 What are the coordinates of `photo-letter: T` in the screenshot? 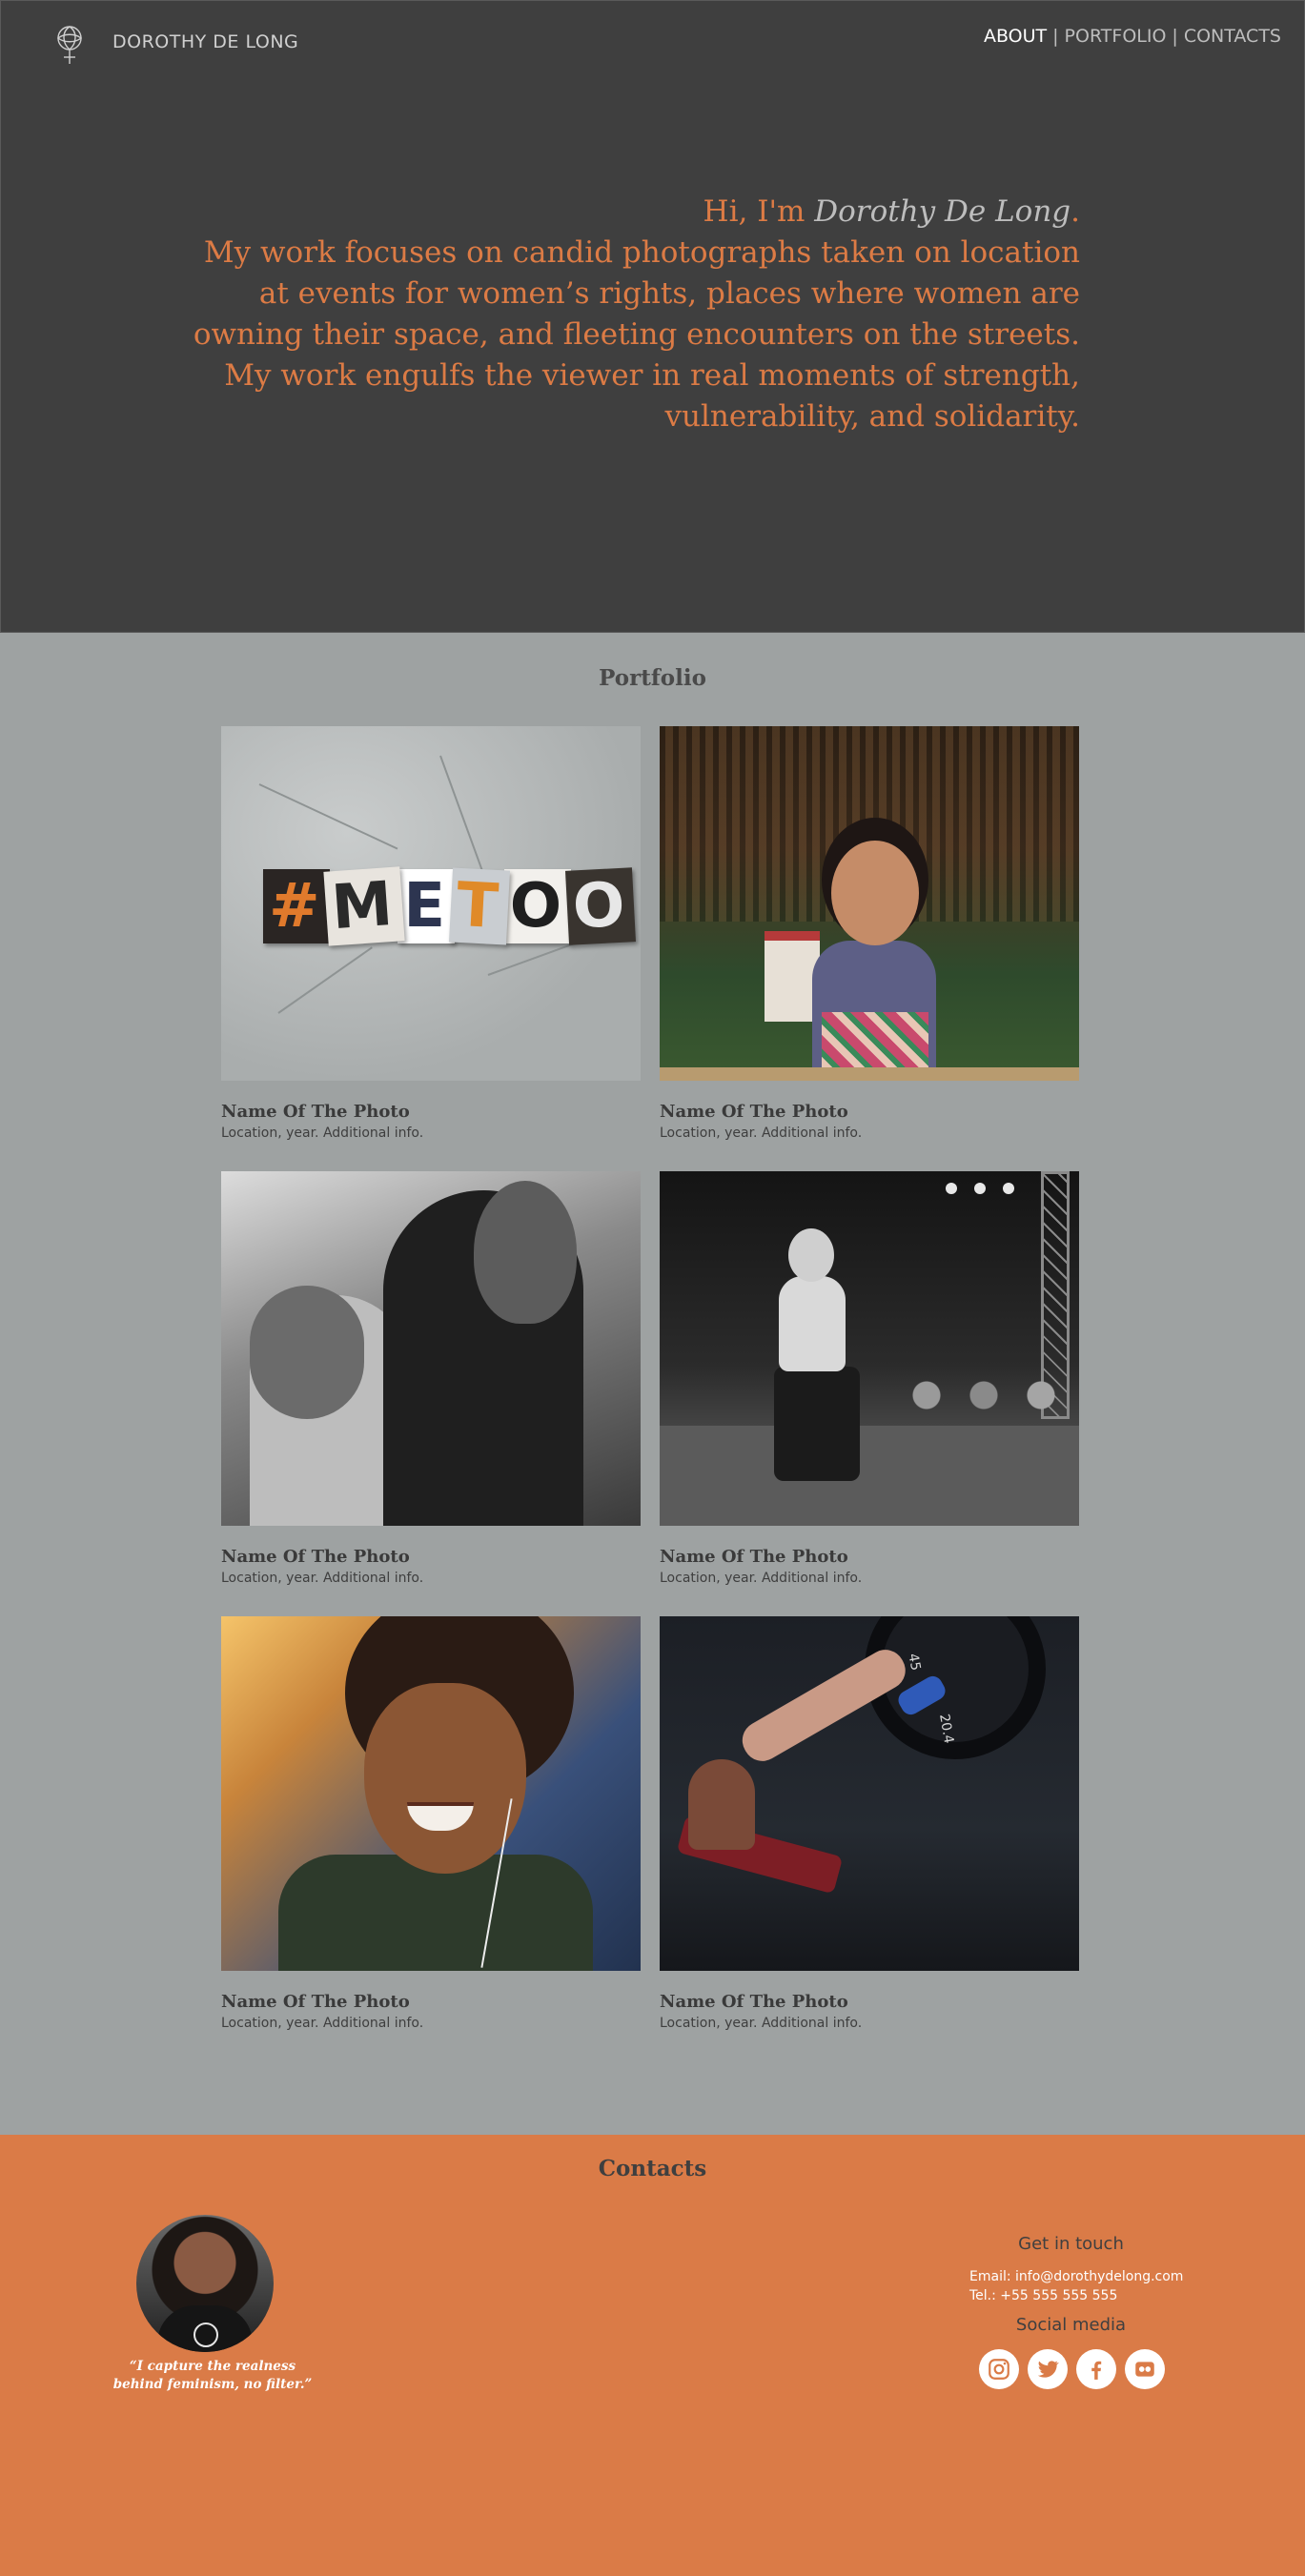 It's located at (479, 906).